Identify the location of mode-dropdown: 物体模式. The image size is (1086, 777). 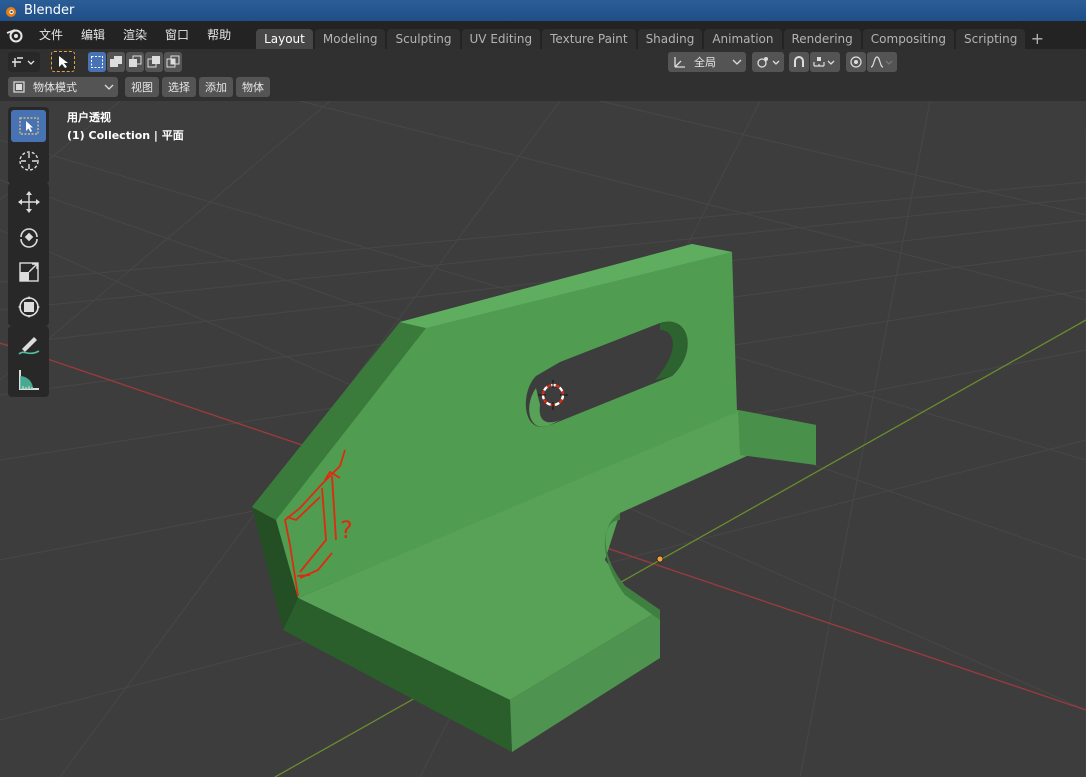
(63, 87).